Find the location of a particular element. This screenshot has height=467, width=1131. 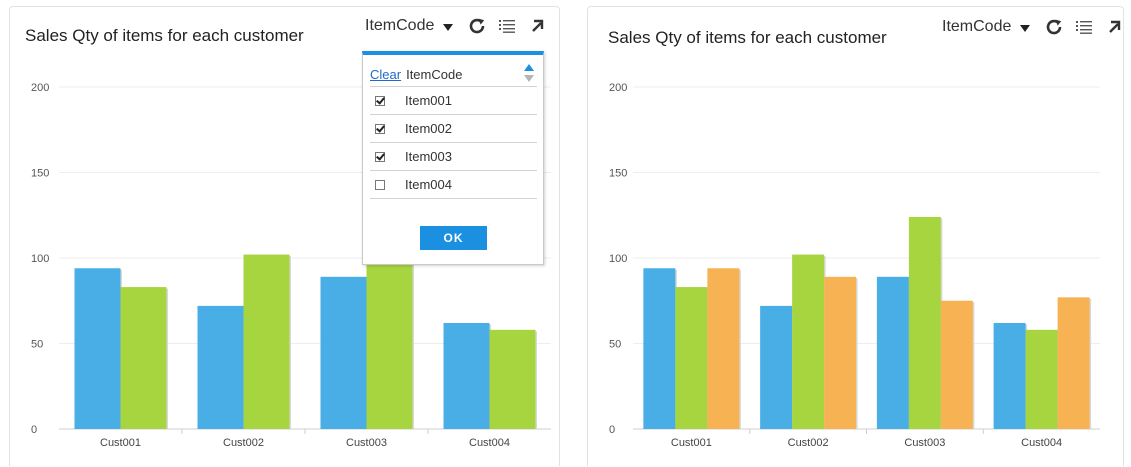

filter-option-label: Item002 is located at coordinates (428, 128).